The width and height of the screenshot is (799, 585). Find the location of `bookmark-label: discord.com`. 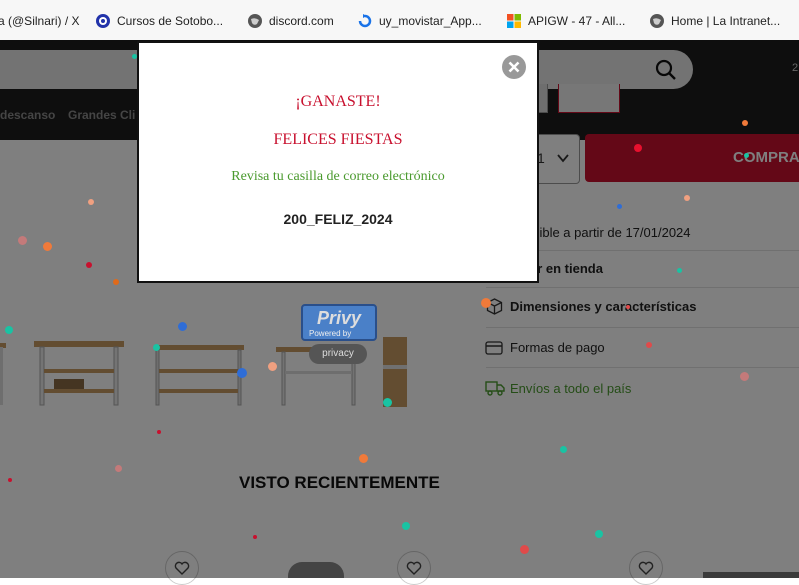

bookmark-label: discord.com is located at coordinates (301, 21).